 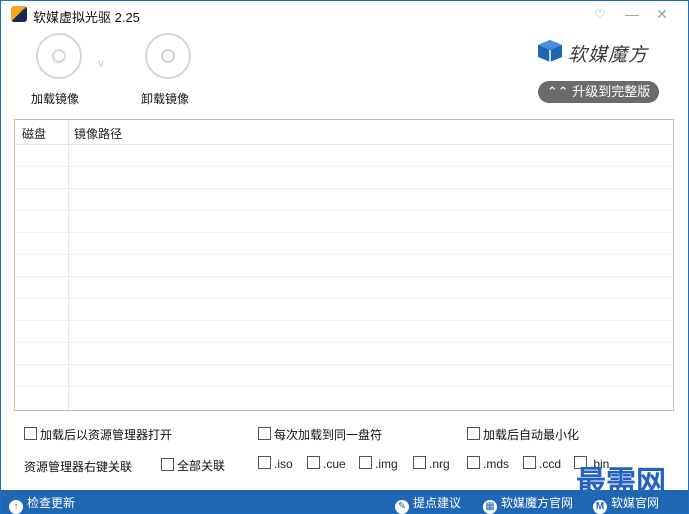 What do you see at coordinates (68, 265) in the screenshot?
I see `column-divider` at bounding box center [68, 265].